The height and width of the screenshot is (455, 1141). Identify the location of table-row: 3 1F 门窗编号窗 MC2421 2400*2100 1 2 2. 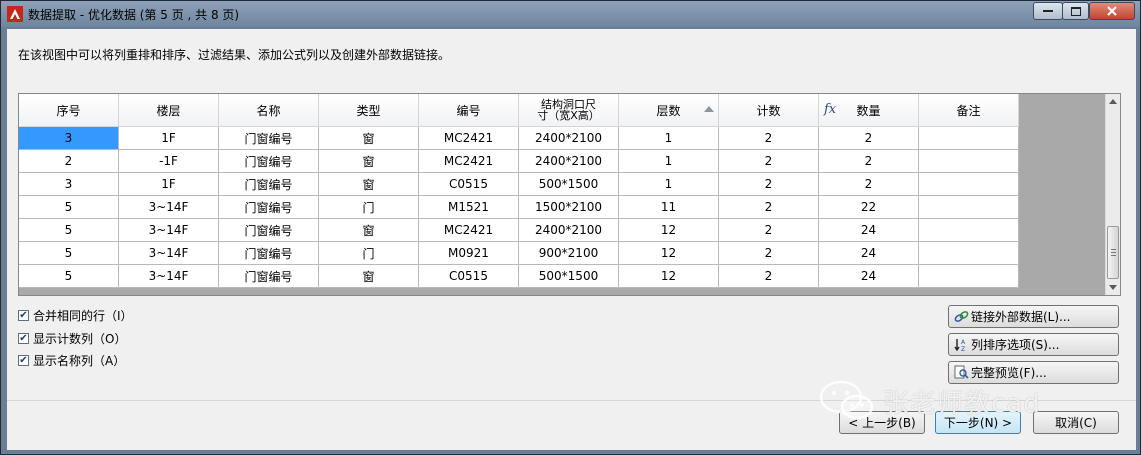
(519, 138).